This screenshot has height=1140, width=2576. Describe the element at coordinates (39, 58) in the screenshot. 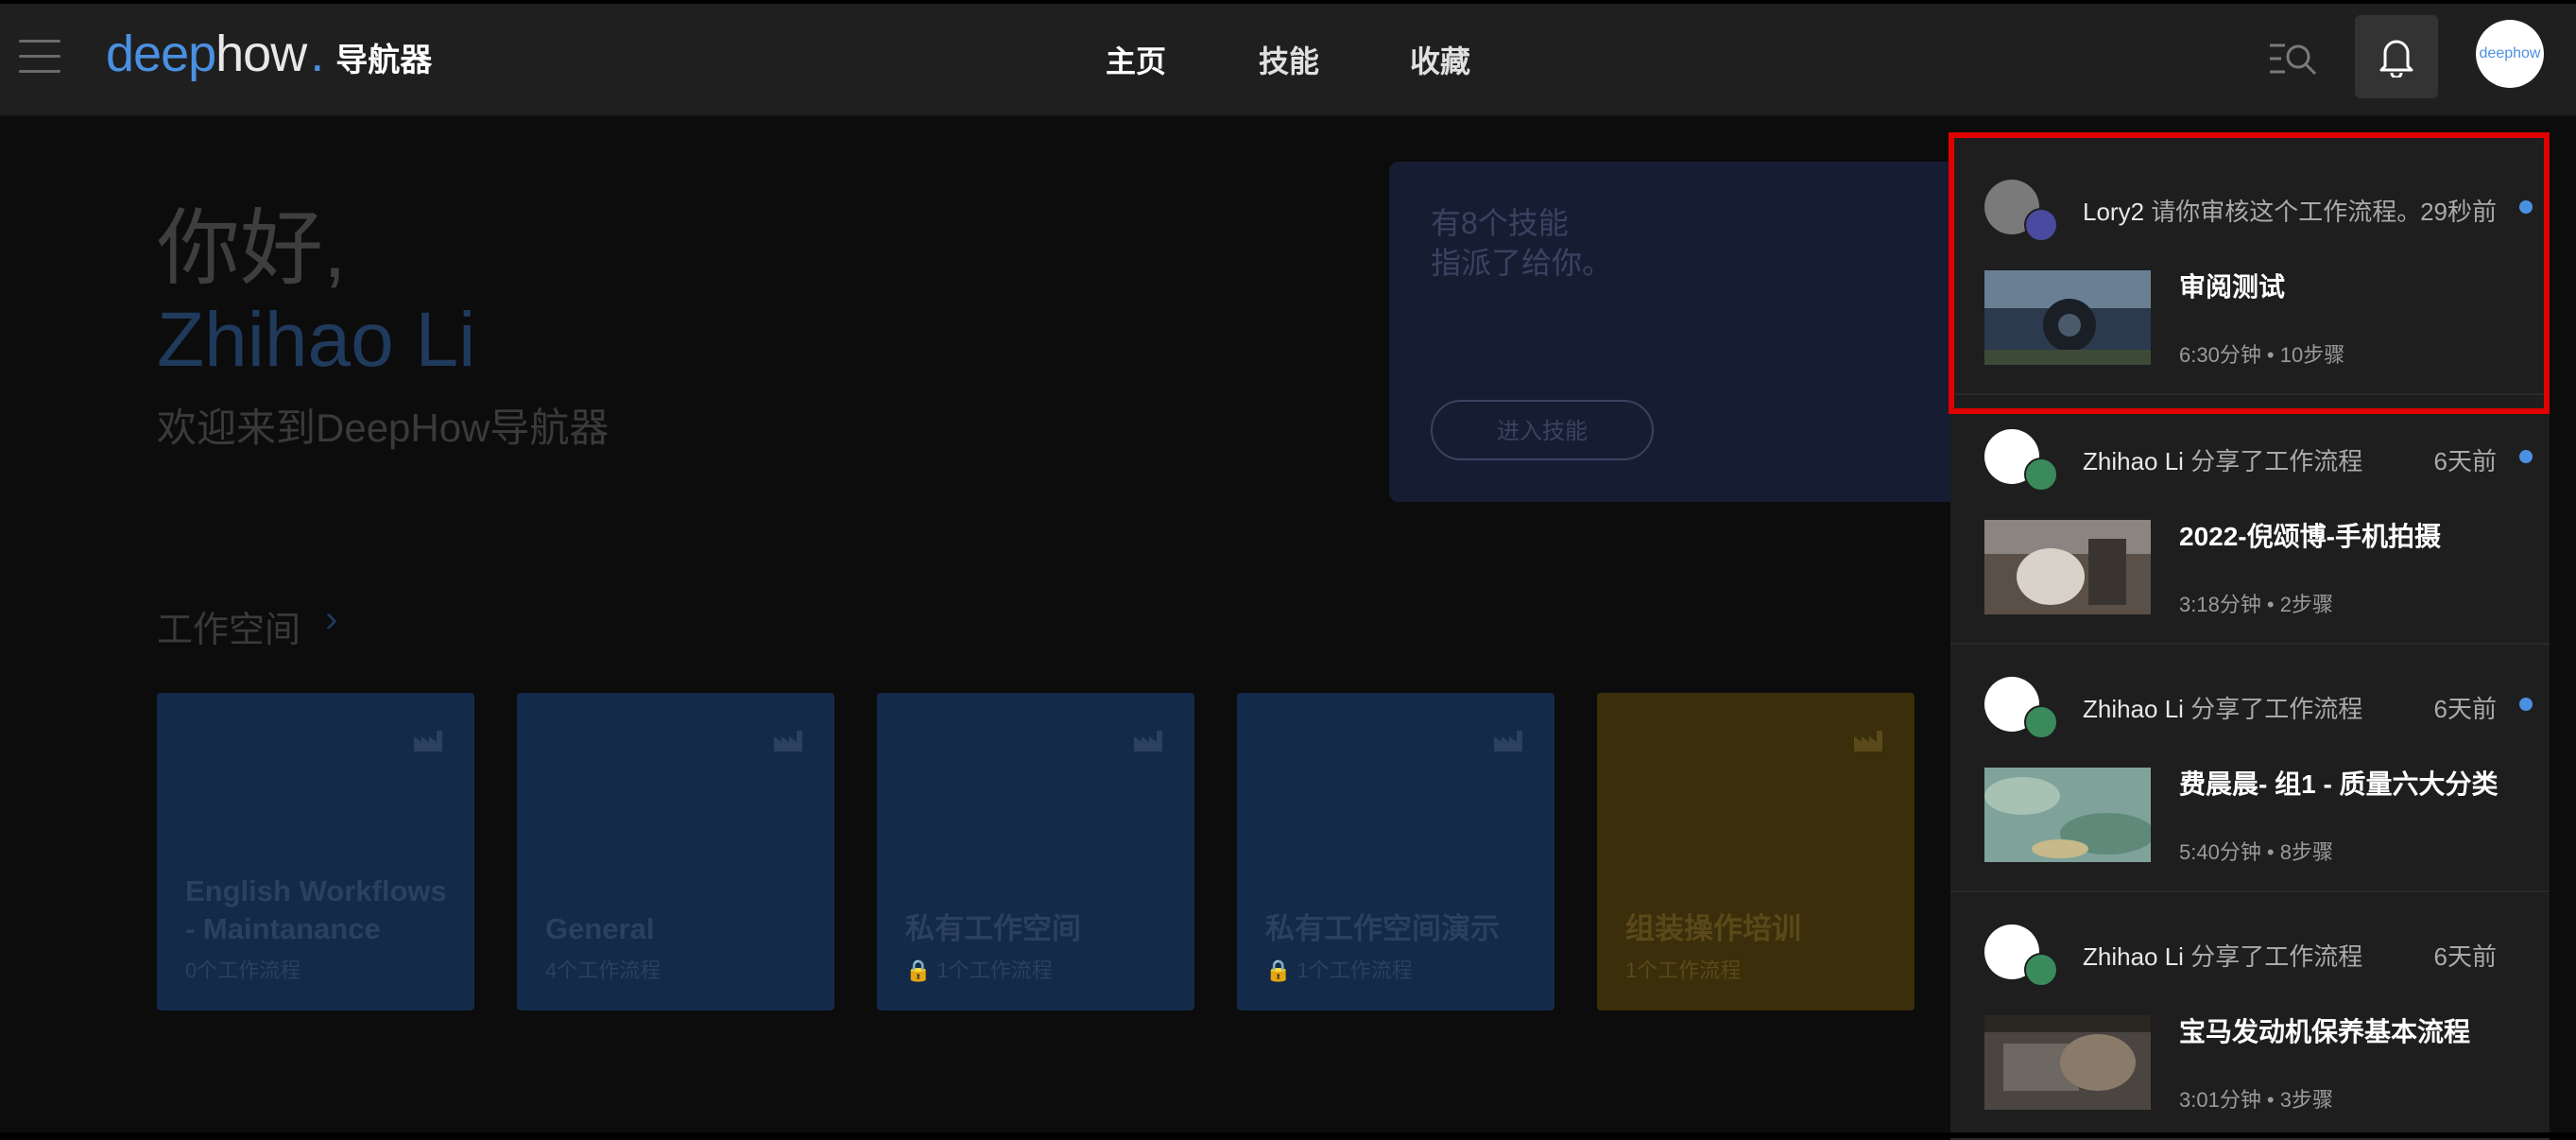

I see `menu-icon` at that location.